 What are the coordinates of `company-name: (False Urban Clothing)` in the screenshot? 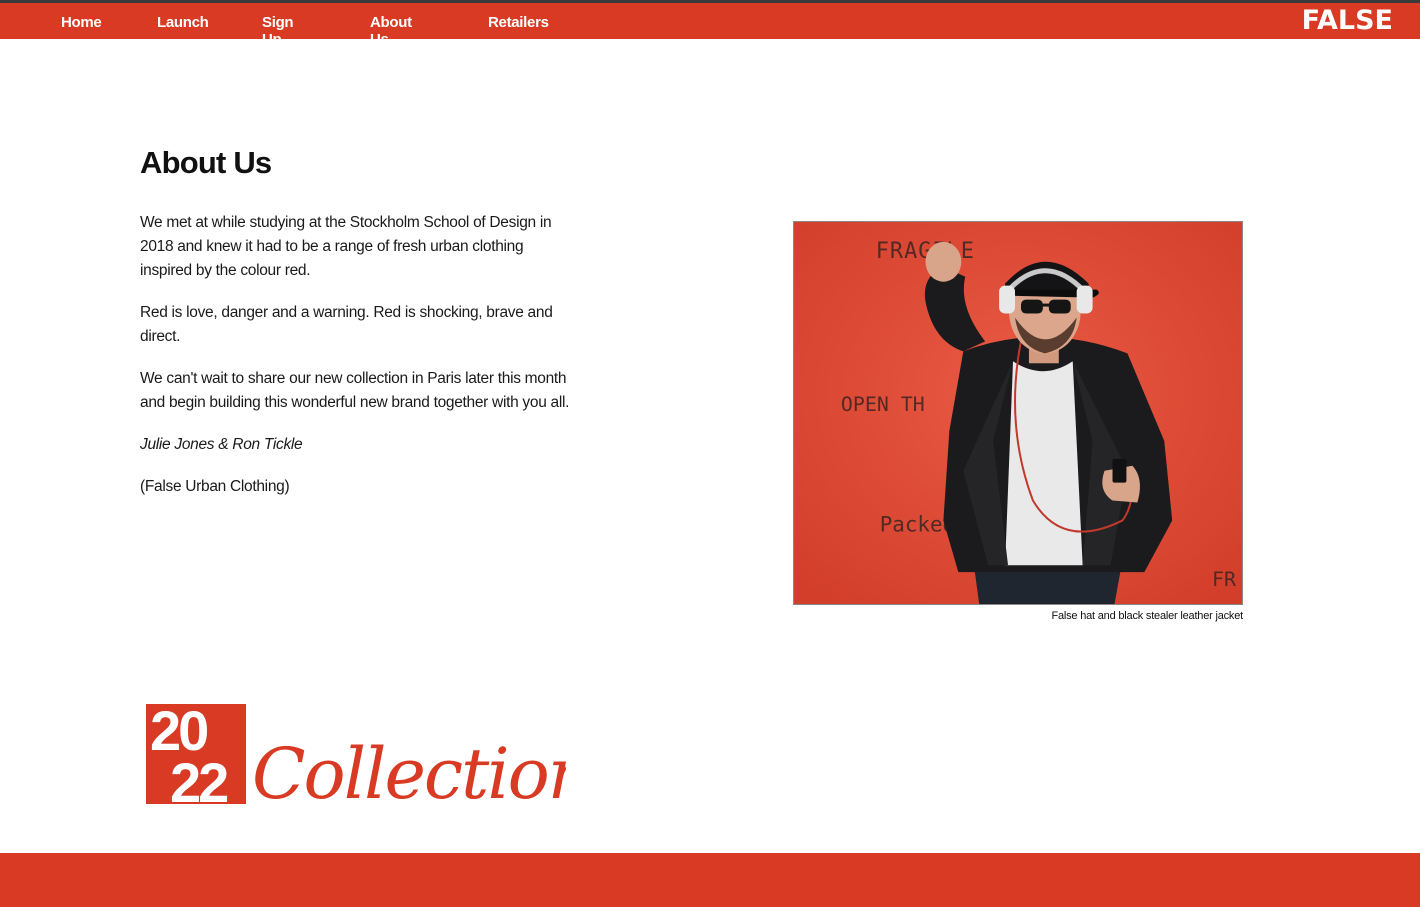 It's located at (215, 486).